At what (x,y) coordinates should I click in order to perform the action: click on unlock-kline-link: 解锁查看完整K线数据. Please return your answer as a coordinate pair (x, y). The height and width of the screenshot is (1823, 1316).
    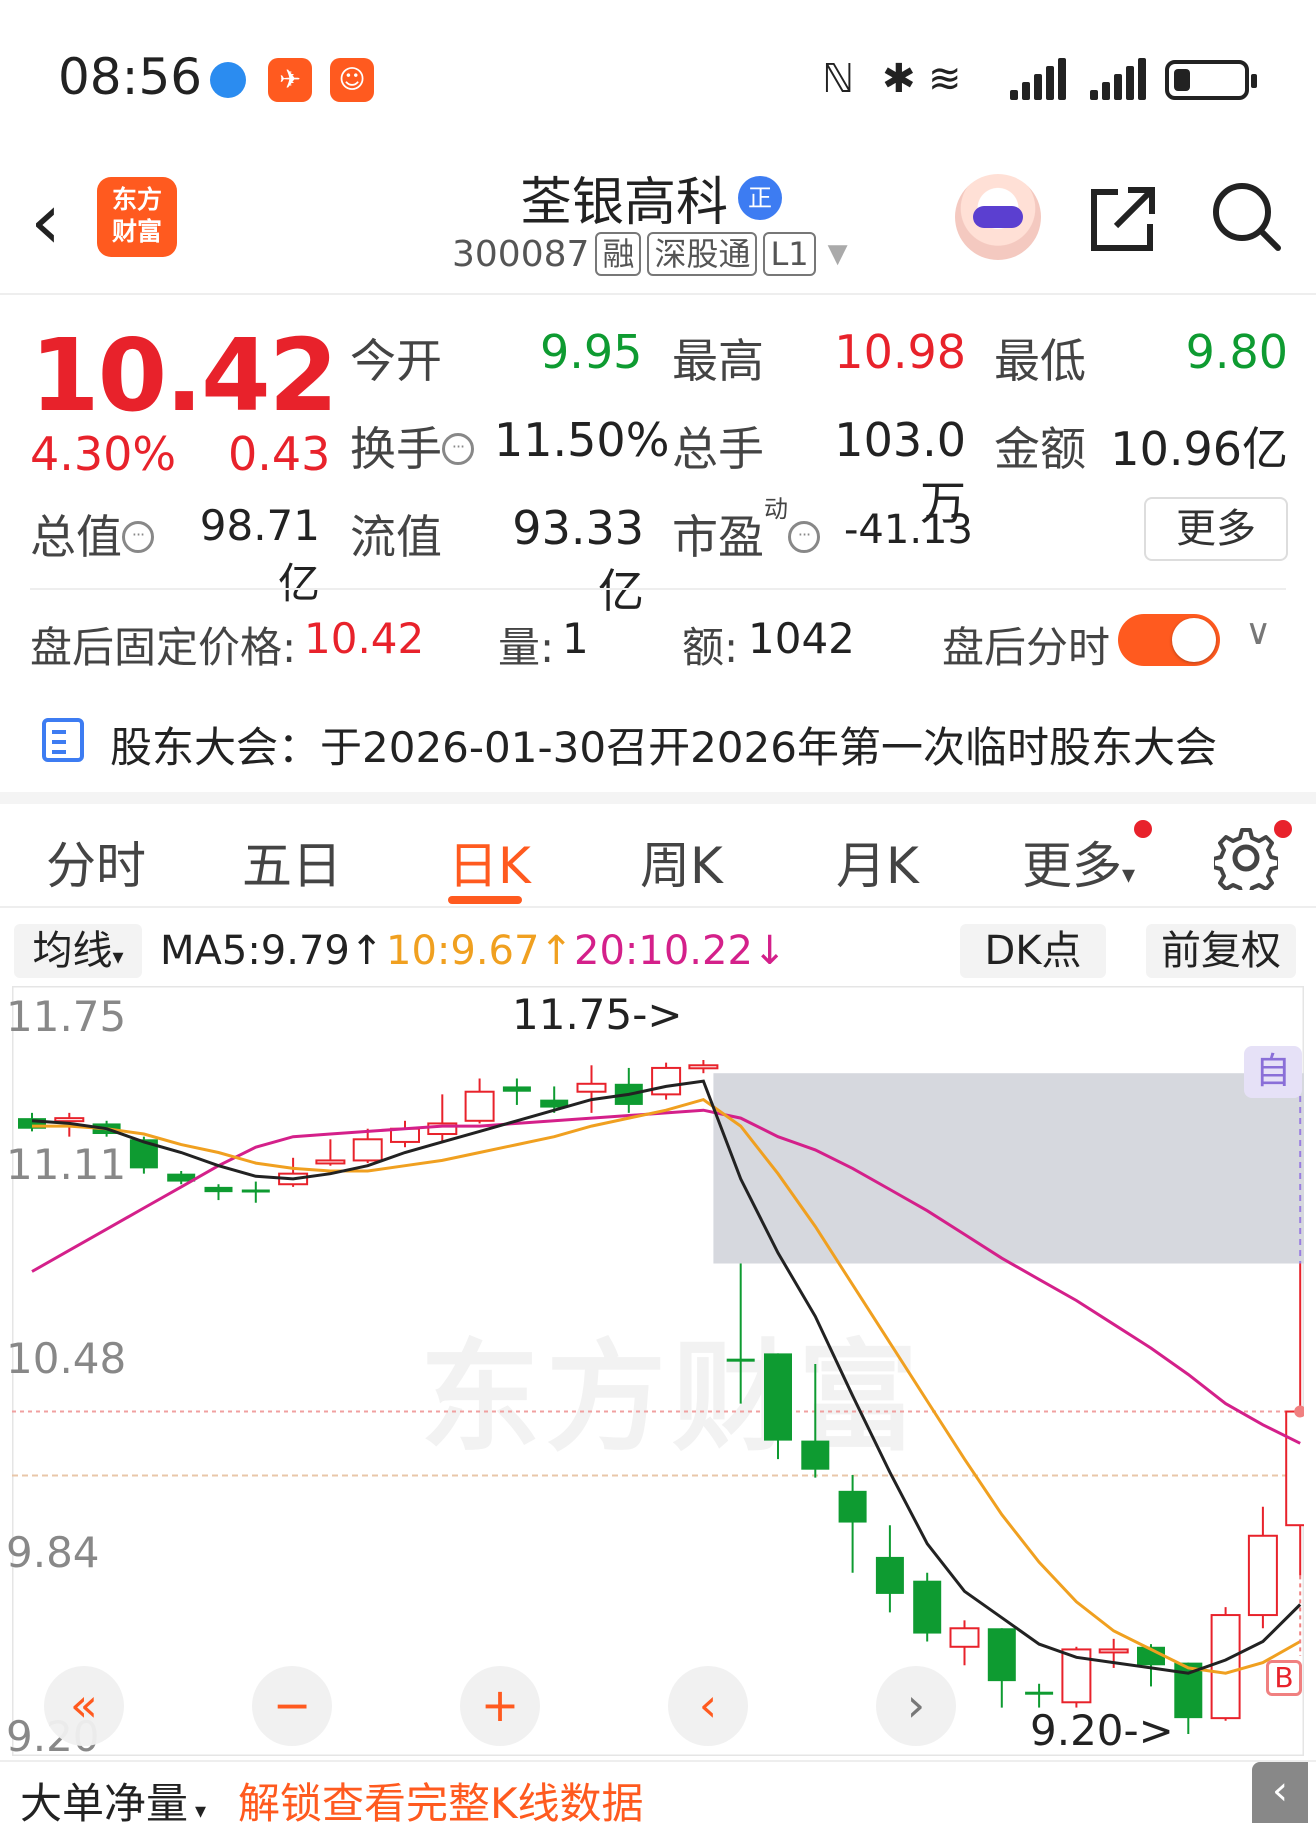
    Looking at the image, I should click on (441, 1796).